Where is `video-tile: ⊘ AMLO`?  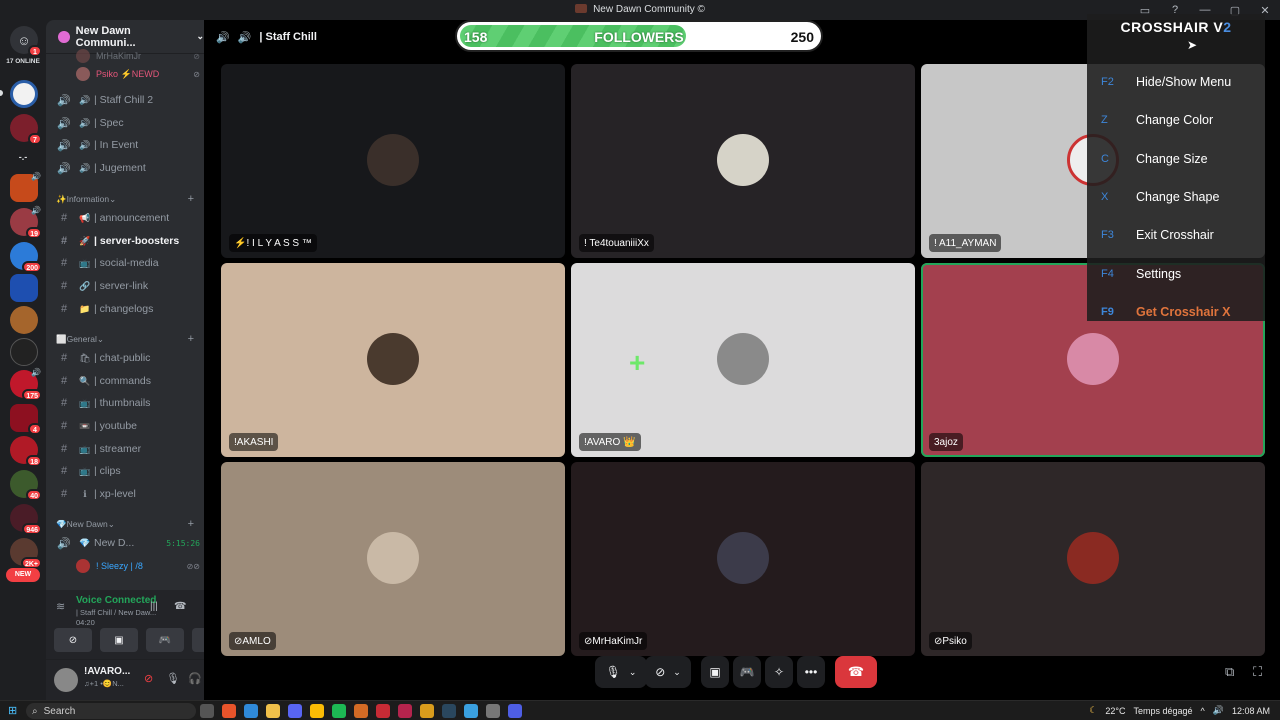
video-tile: ⊘ AMLO is located at coordinates (393, 559).